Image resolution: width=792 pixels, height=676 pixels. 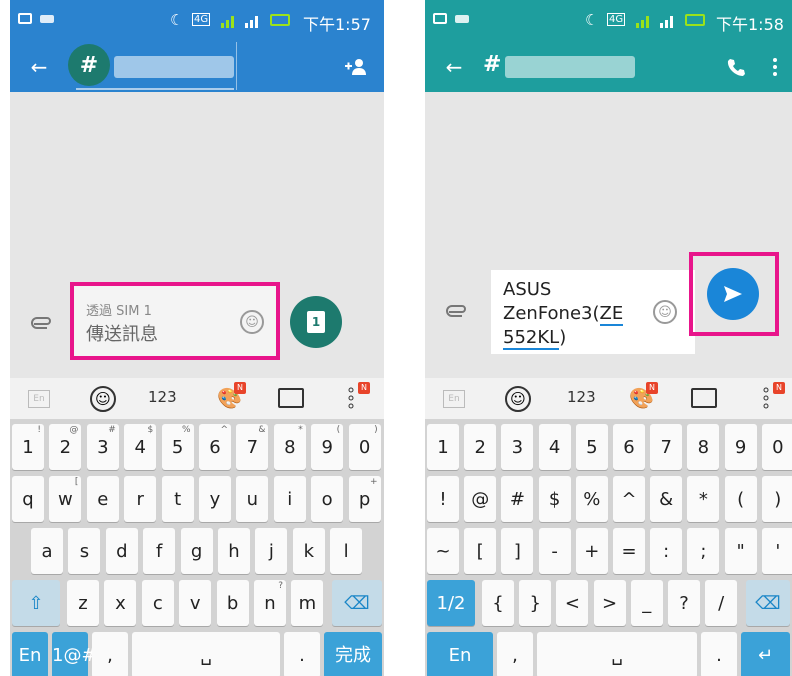 I want to click on key-m: m, so click(x=307, y=603).